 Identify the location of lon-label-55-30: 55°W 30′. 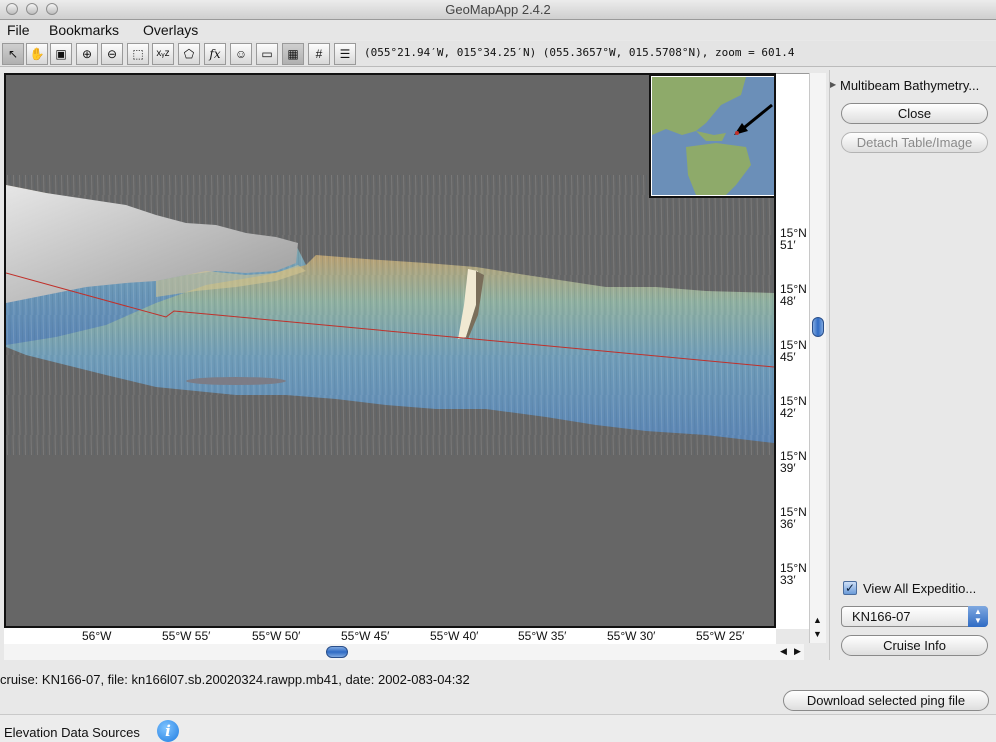
(631, 636).